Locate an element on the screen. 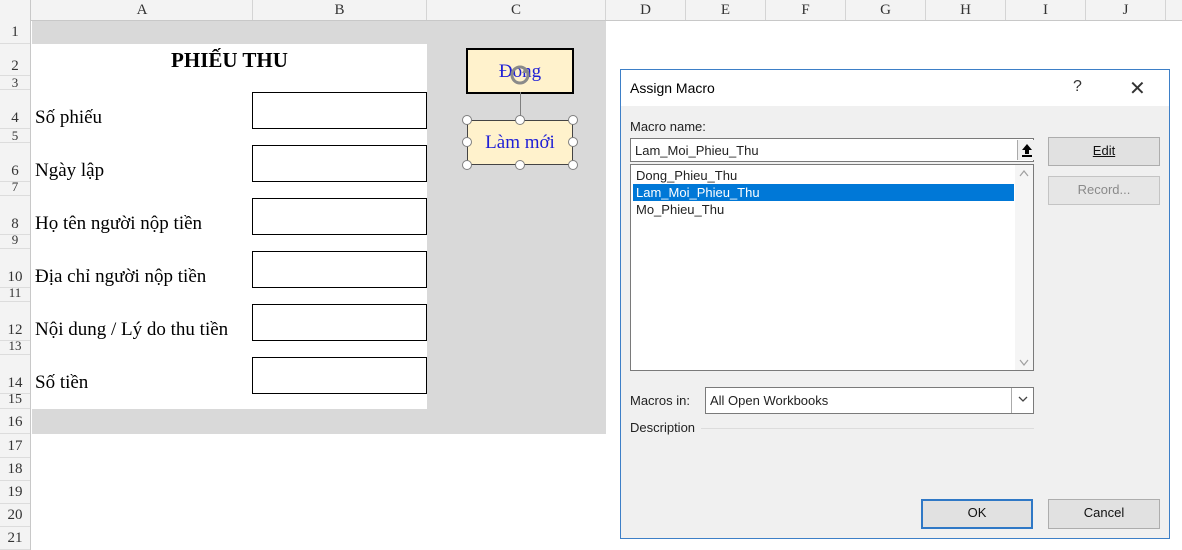 The width and height of the screenshot is (1182, 550). label-date: Ngày lập is located at coordinates (70, 170).